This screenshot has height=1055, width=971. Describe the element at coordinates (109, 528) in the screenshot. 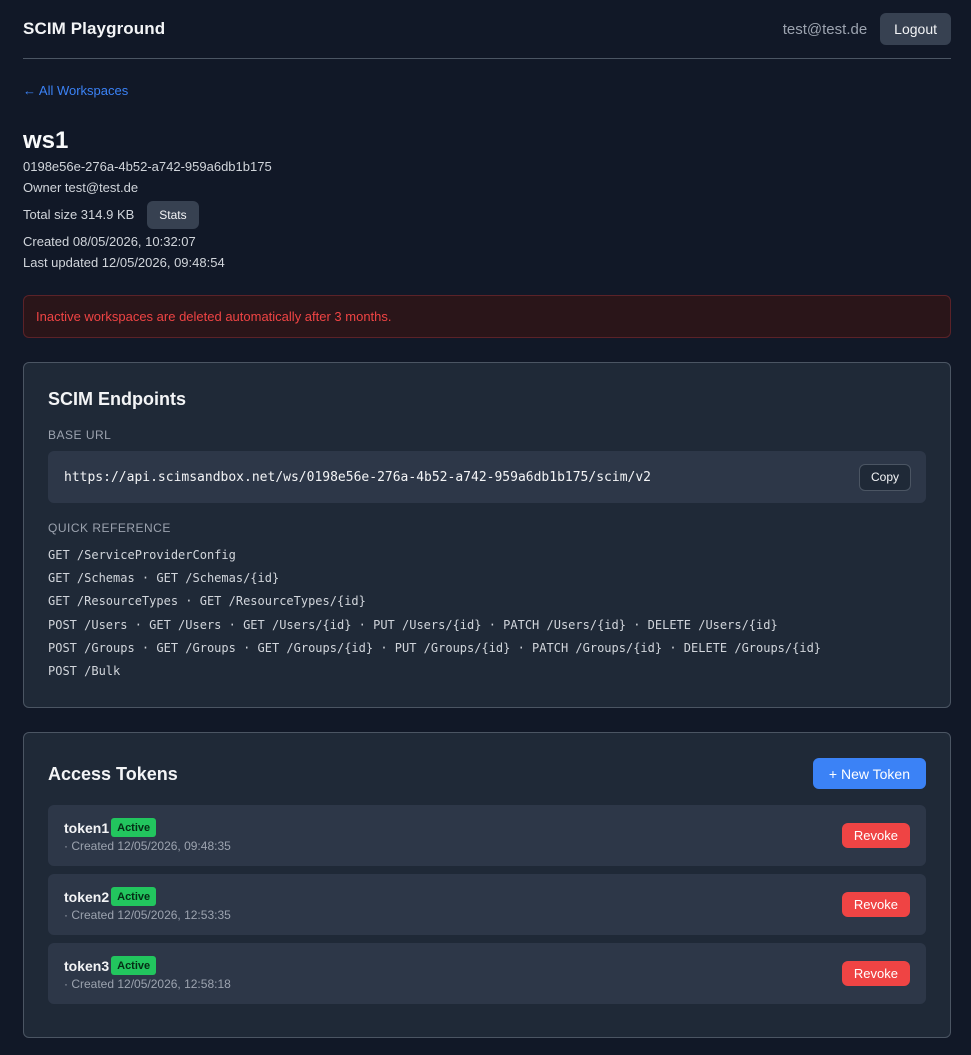

I see `quick-reference-label: QUICK REFERENCE` at that location.